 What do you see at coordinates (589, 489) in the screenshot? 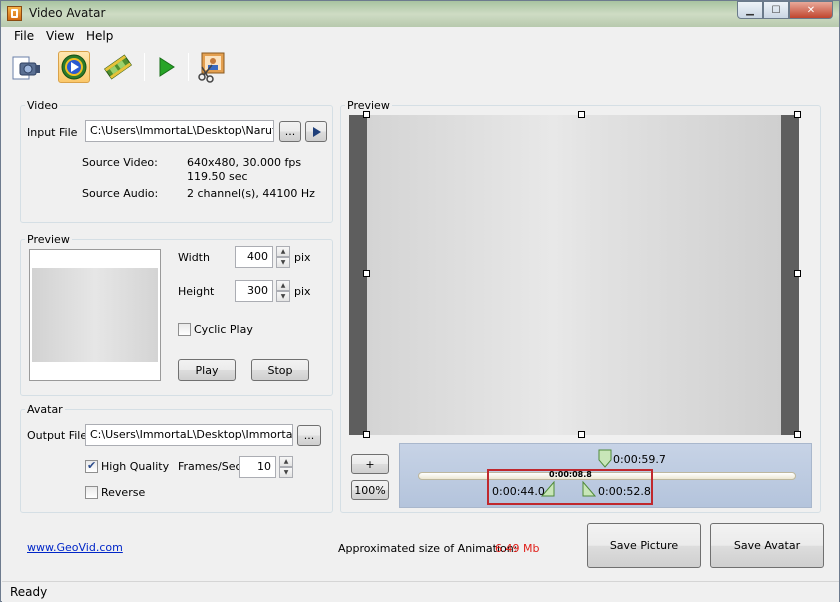
I see `selection-end-handle-icon` at bounding box center [589, 489].